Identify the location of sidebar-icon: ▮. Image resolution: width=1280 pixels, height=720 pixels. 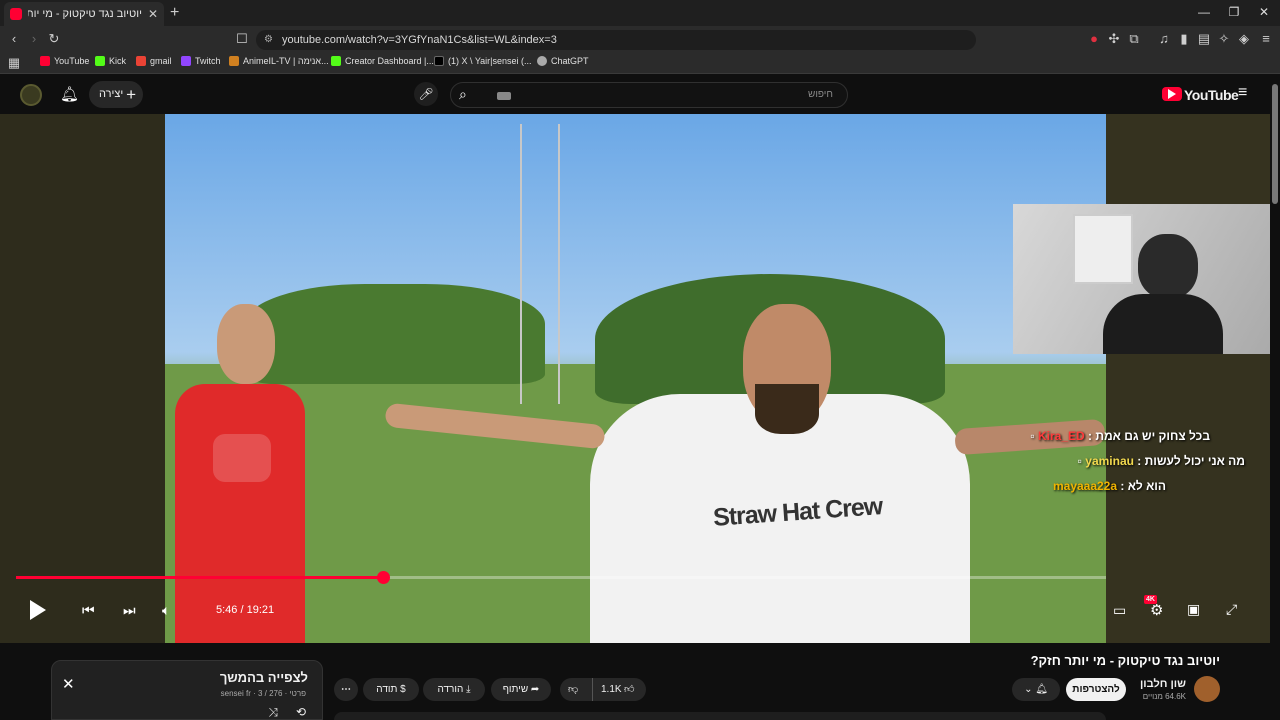
(1184, 39).